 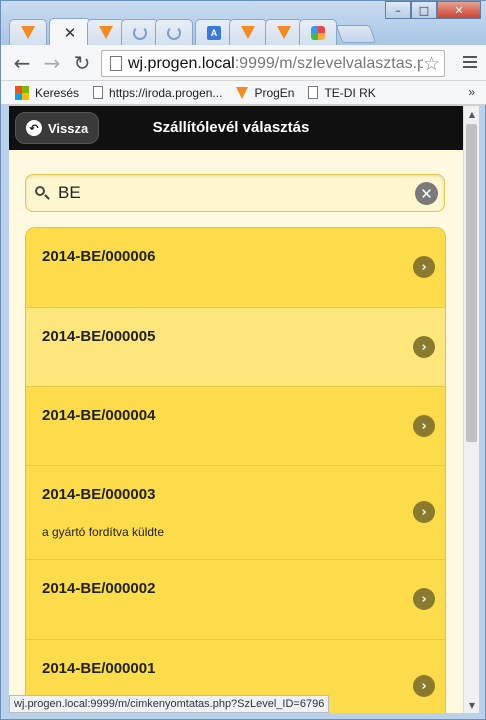 I want to click on back-button-label: Vissza, so click(x=68, y=128).